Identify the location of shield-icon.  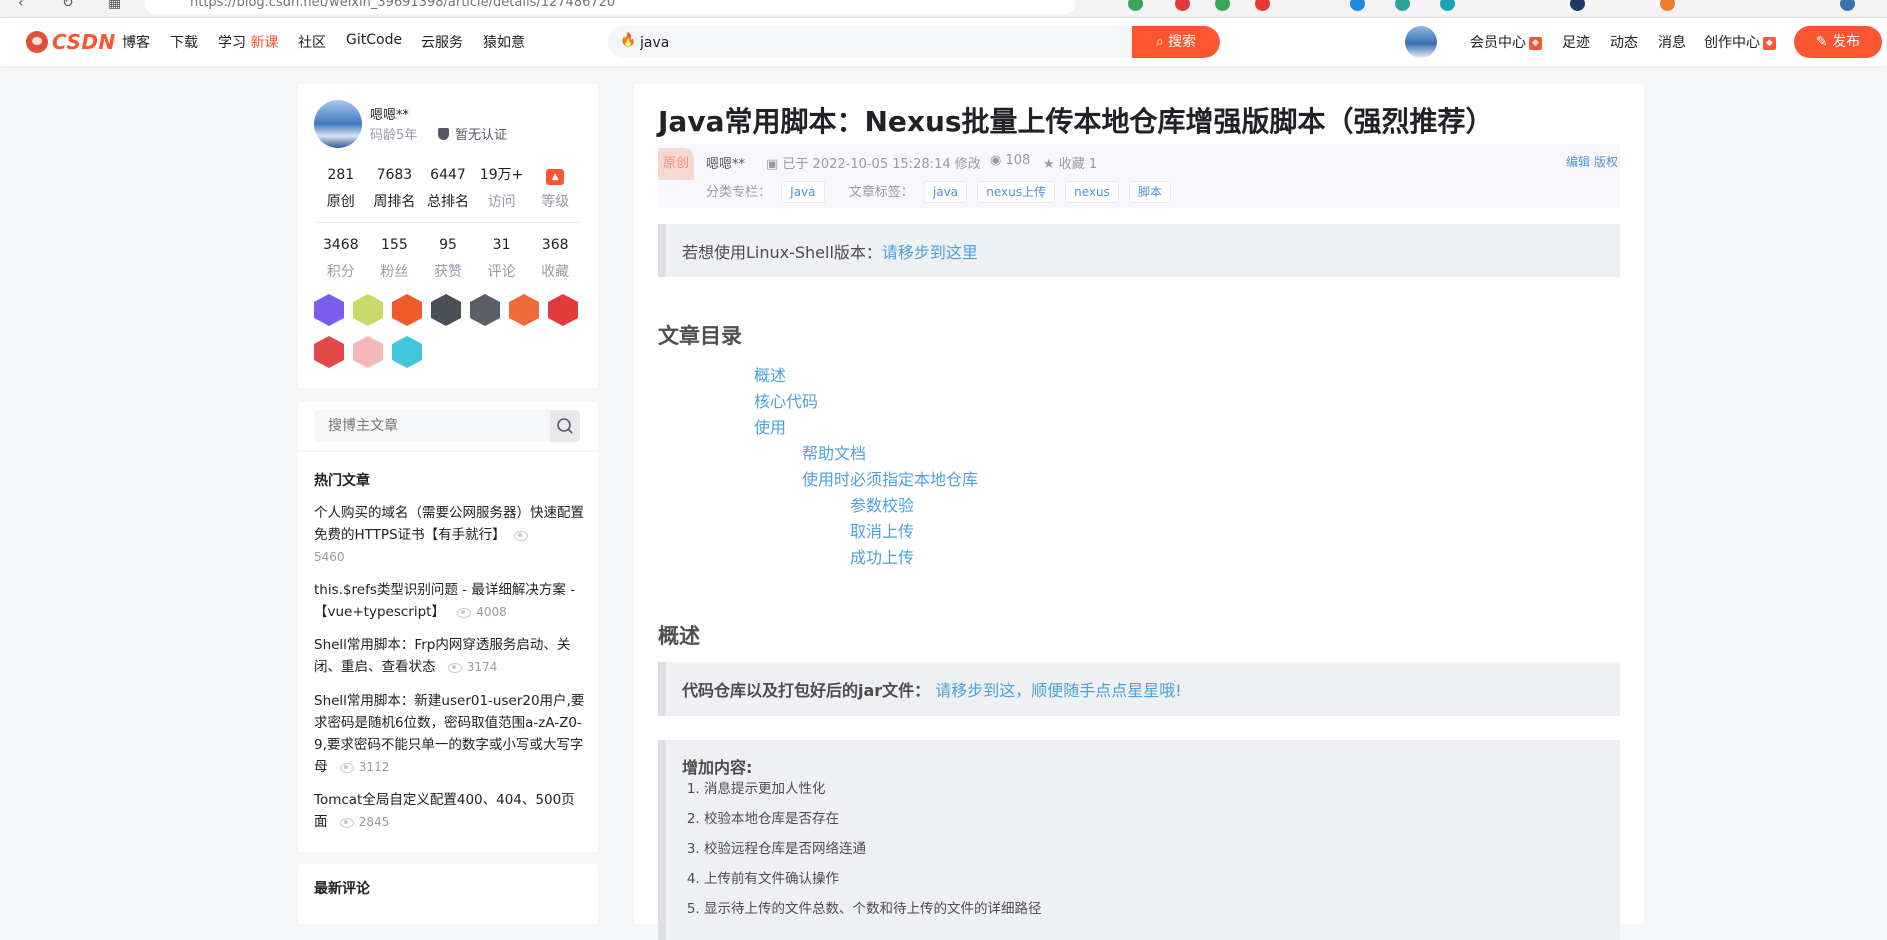
(443, 134).